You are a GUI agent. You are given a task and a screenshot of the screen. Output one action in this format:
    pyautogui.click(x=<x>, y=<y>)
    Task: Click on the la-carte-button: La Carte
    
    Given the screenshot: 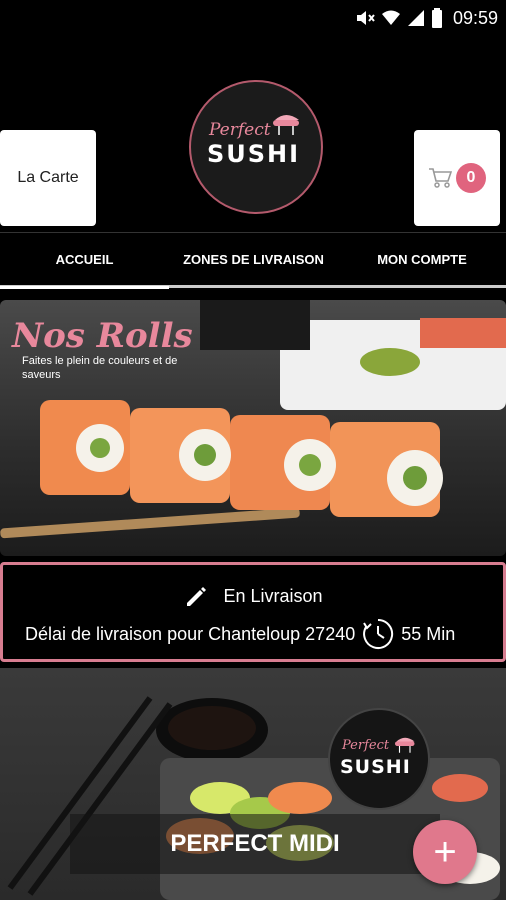 What is the action you would take?
    pyautogui.click(x=48, y=178)
    